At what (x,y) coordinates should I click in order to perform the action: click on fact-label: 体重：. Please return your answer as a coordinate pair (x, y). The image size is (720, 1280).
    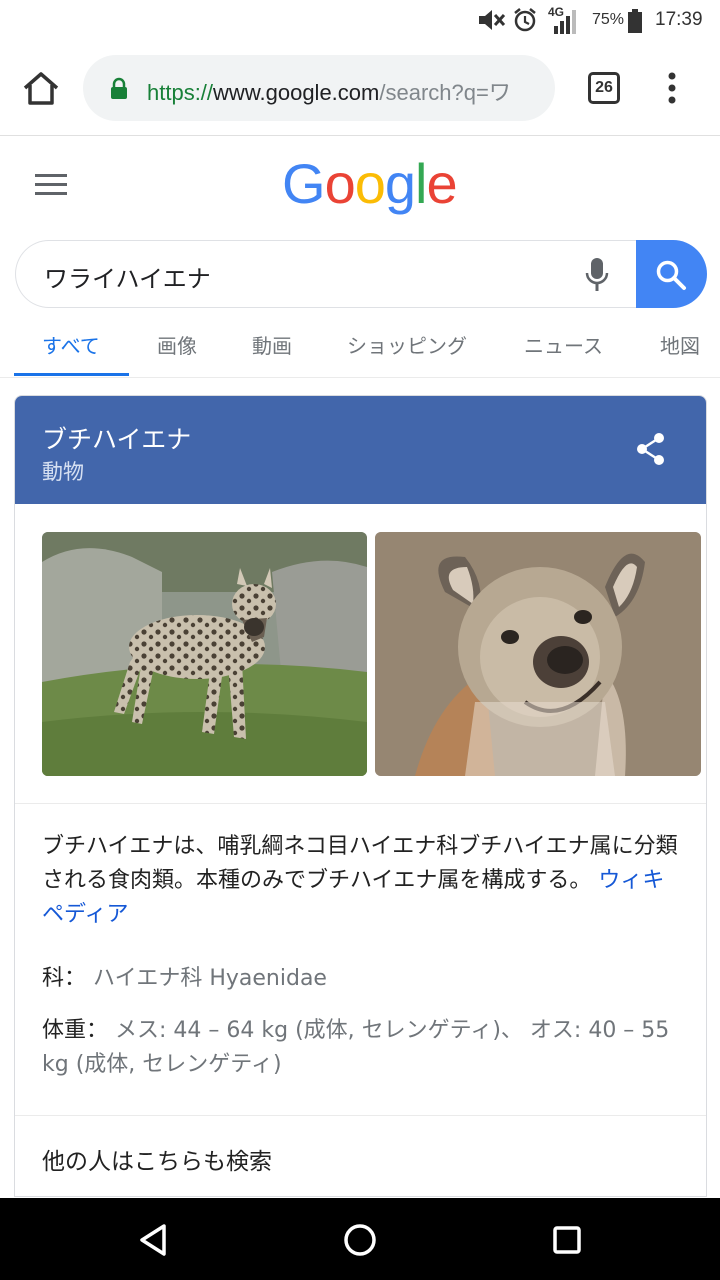
    Looking at the image, I should click on (75, 1030).